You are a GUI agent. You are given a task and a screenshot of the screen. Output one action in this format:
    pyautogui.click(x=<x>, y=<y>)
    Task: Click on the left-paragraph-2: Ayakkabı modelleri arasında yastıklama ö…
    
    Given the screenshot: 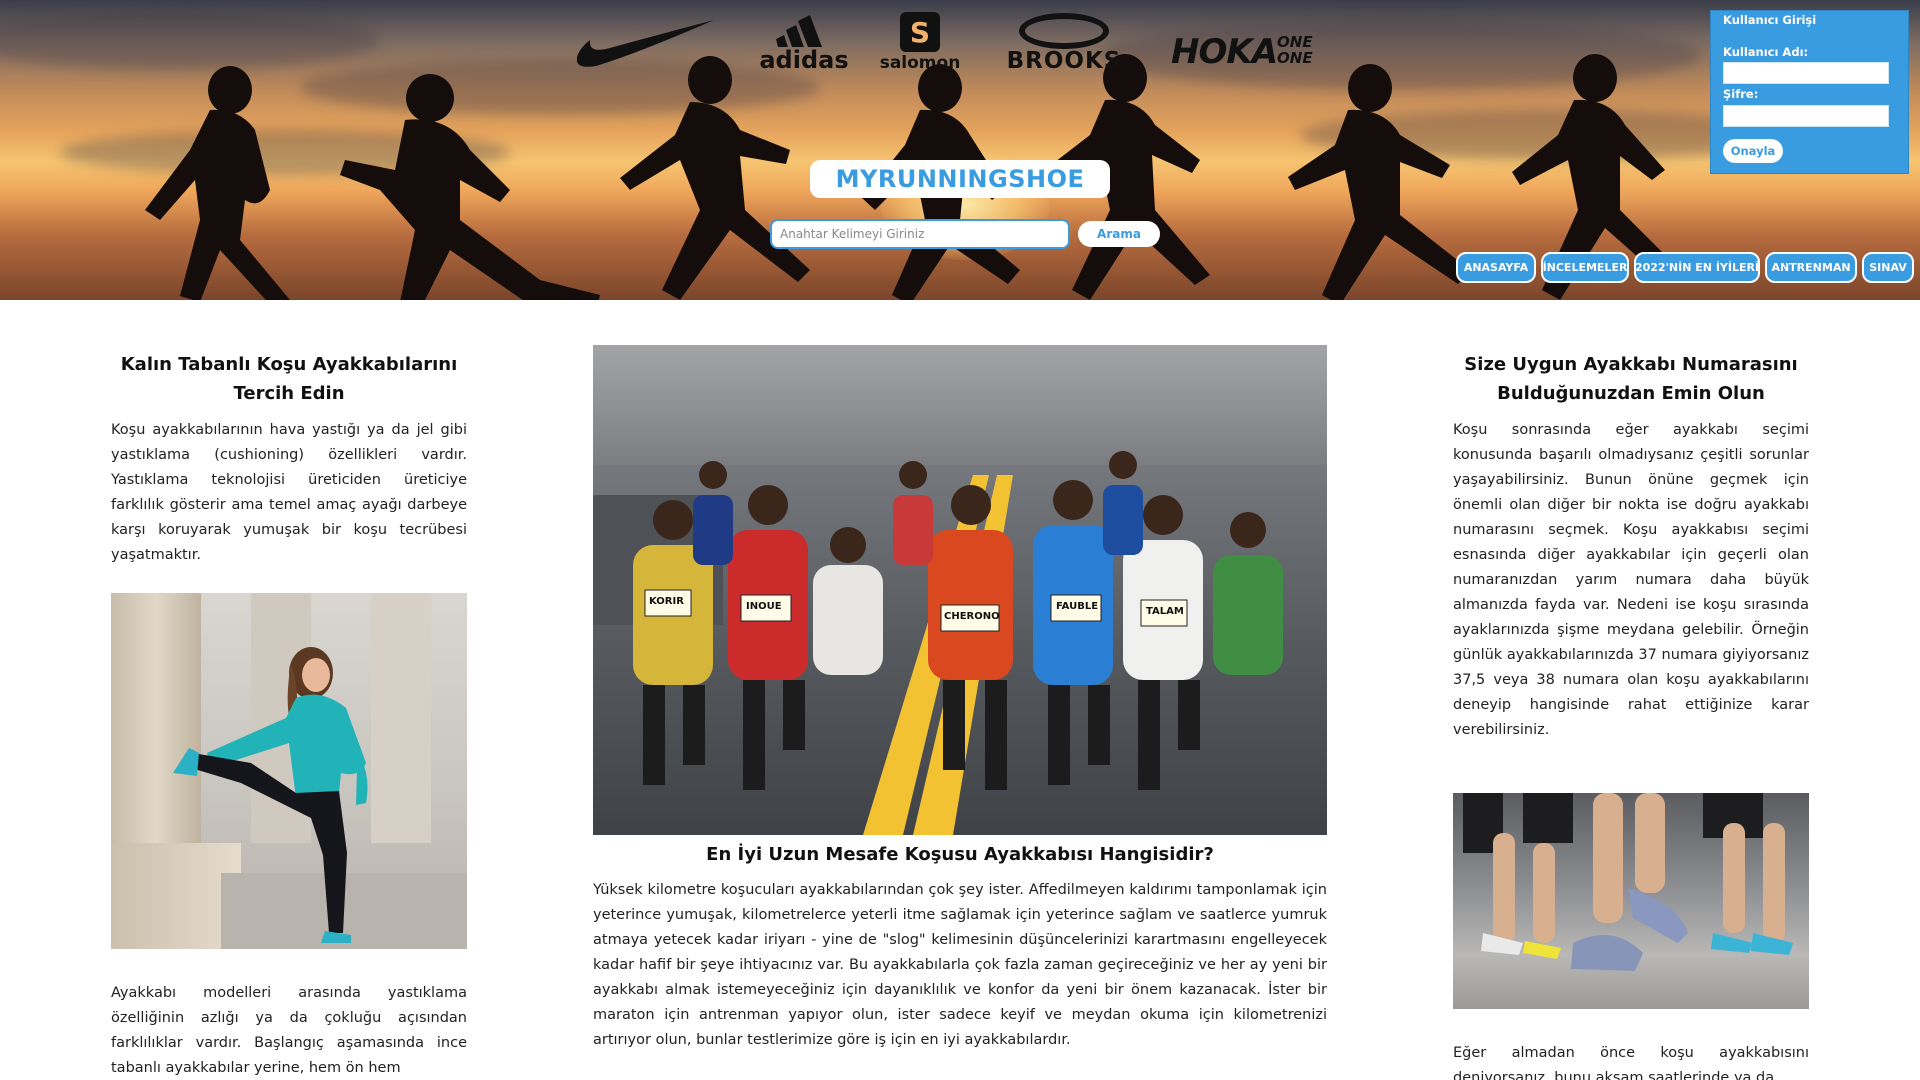 What is the action you would take?
    pyautogui.click(x=289, y=1030)
    